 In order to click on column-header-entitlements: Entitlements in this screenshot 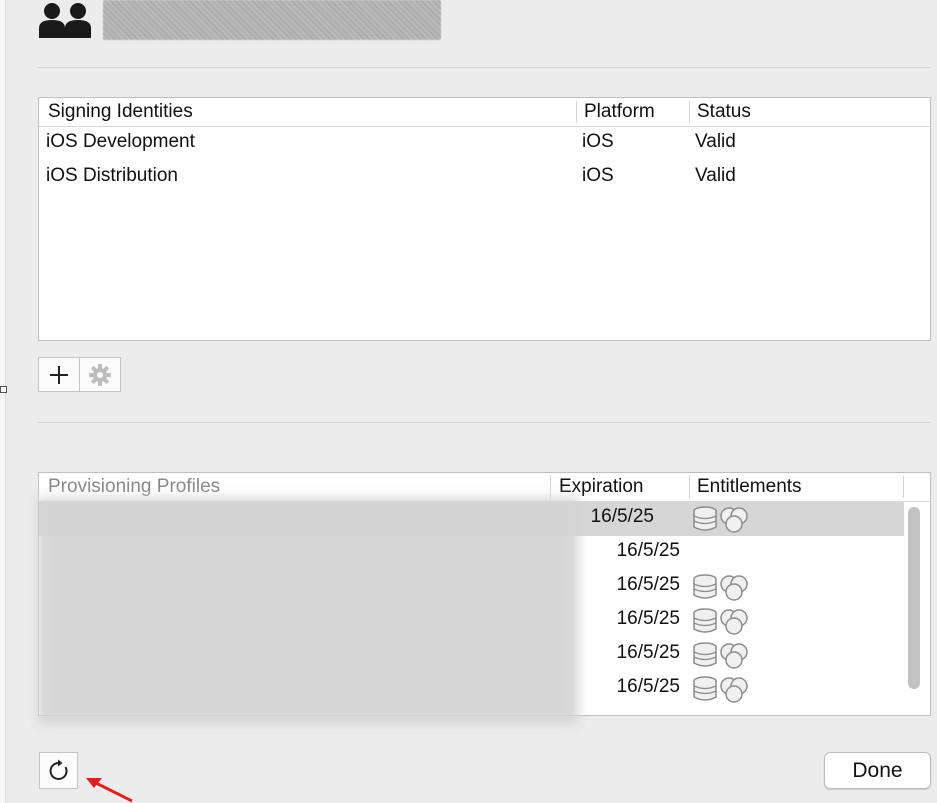, I will do `click(749, 487)`.